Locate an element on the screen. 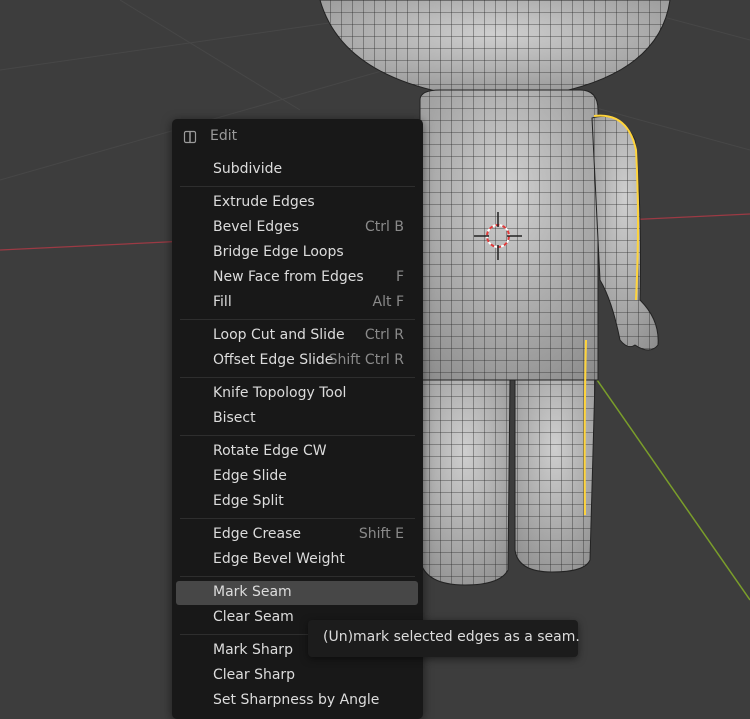  tooltip-text: (Un)mark selected edges as a seam. is located at coordinates (451, 637).